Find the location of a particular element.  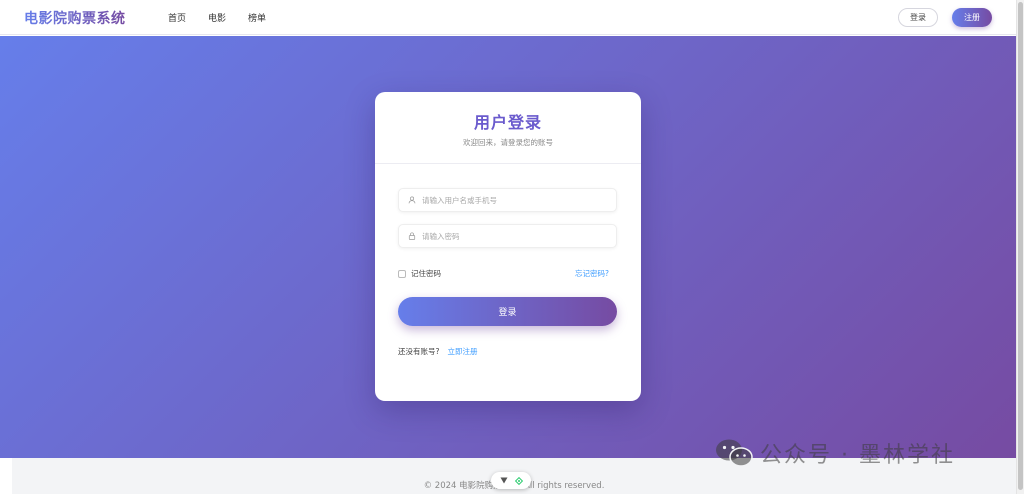

watermark-text: 公众号 · 墨林学社 is located at coordinates (857, 455).